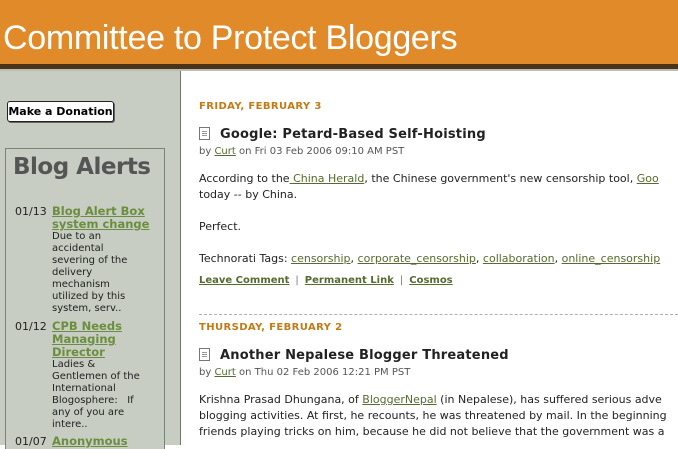 The height and width of the screenshot is (449, 678). What do you see at coordinates (81, 284) in the screenshot?
I see `alert-desc-line: mechanism` at bounding box center [81, 284].